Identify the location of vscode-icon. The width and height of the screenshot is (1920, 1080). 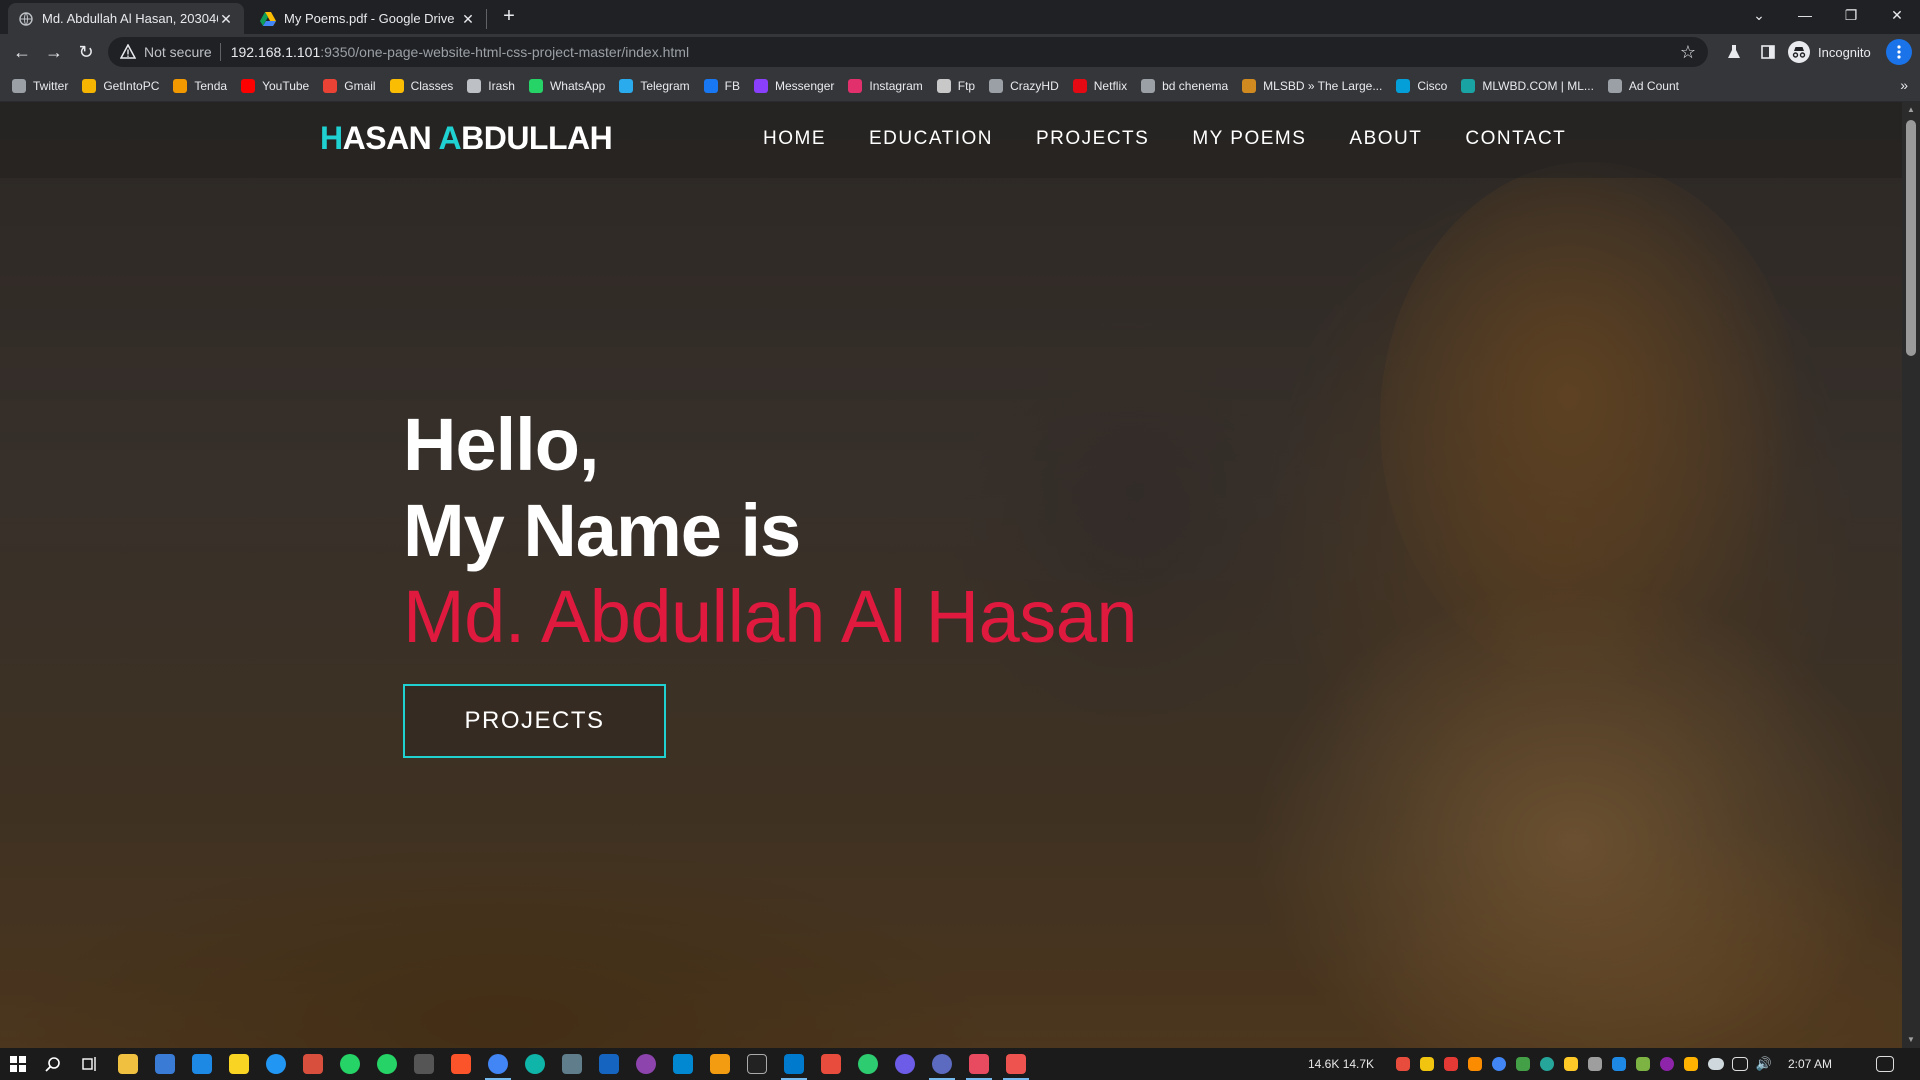
(794, 1067).